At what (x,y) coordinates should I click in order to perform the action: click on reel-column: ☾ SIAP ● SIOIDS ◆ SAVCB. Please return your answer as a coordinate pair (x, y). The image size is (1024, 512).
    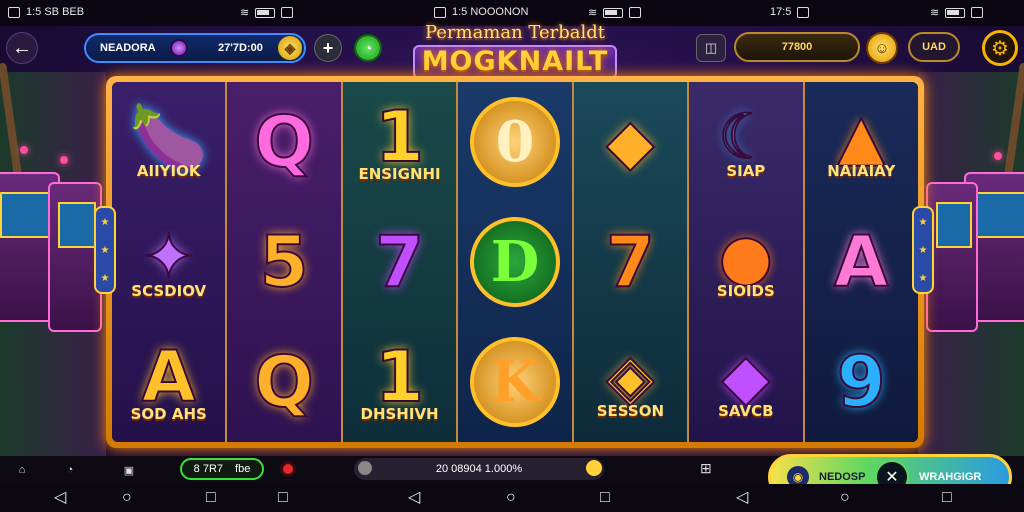
    Looking at the image, I should click on (747, 262).